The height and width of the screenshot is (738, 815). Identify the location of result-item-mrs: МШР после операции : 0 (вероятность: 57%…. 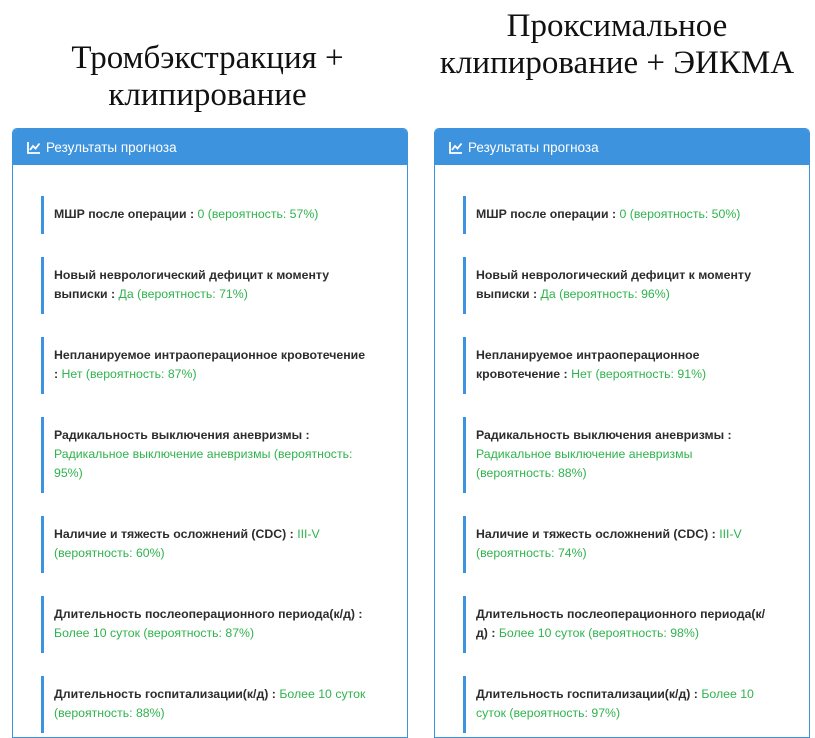
(206, 215).